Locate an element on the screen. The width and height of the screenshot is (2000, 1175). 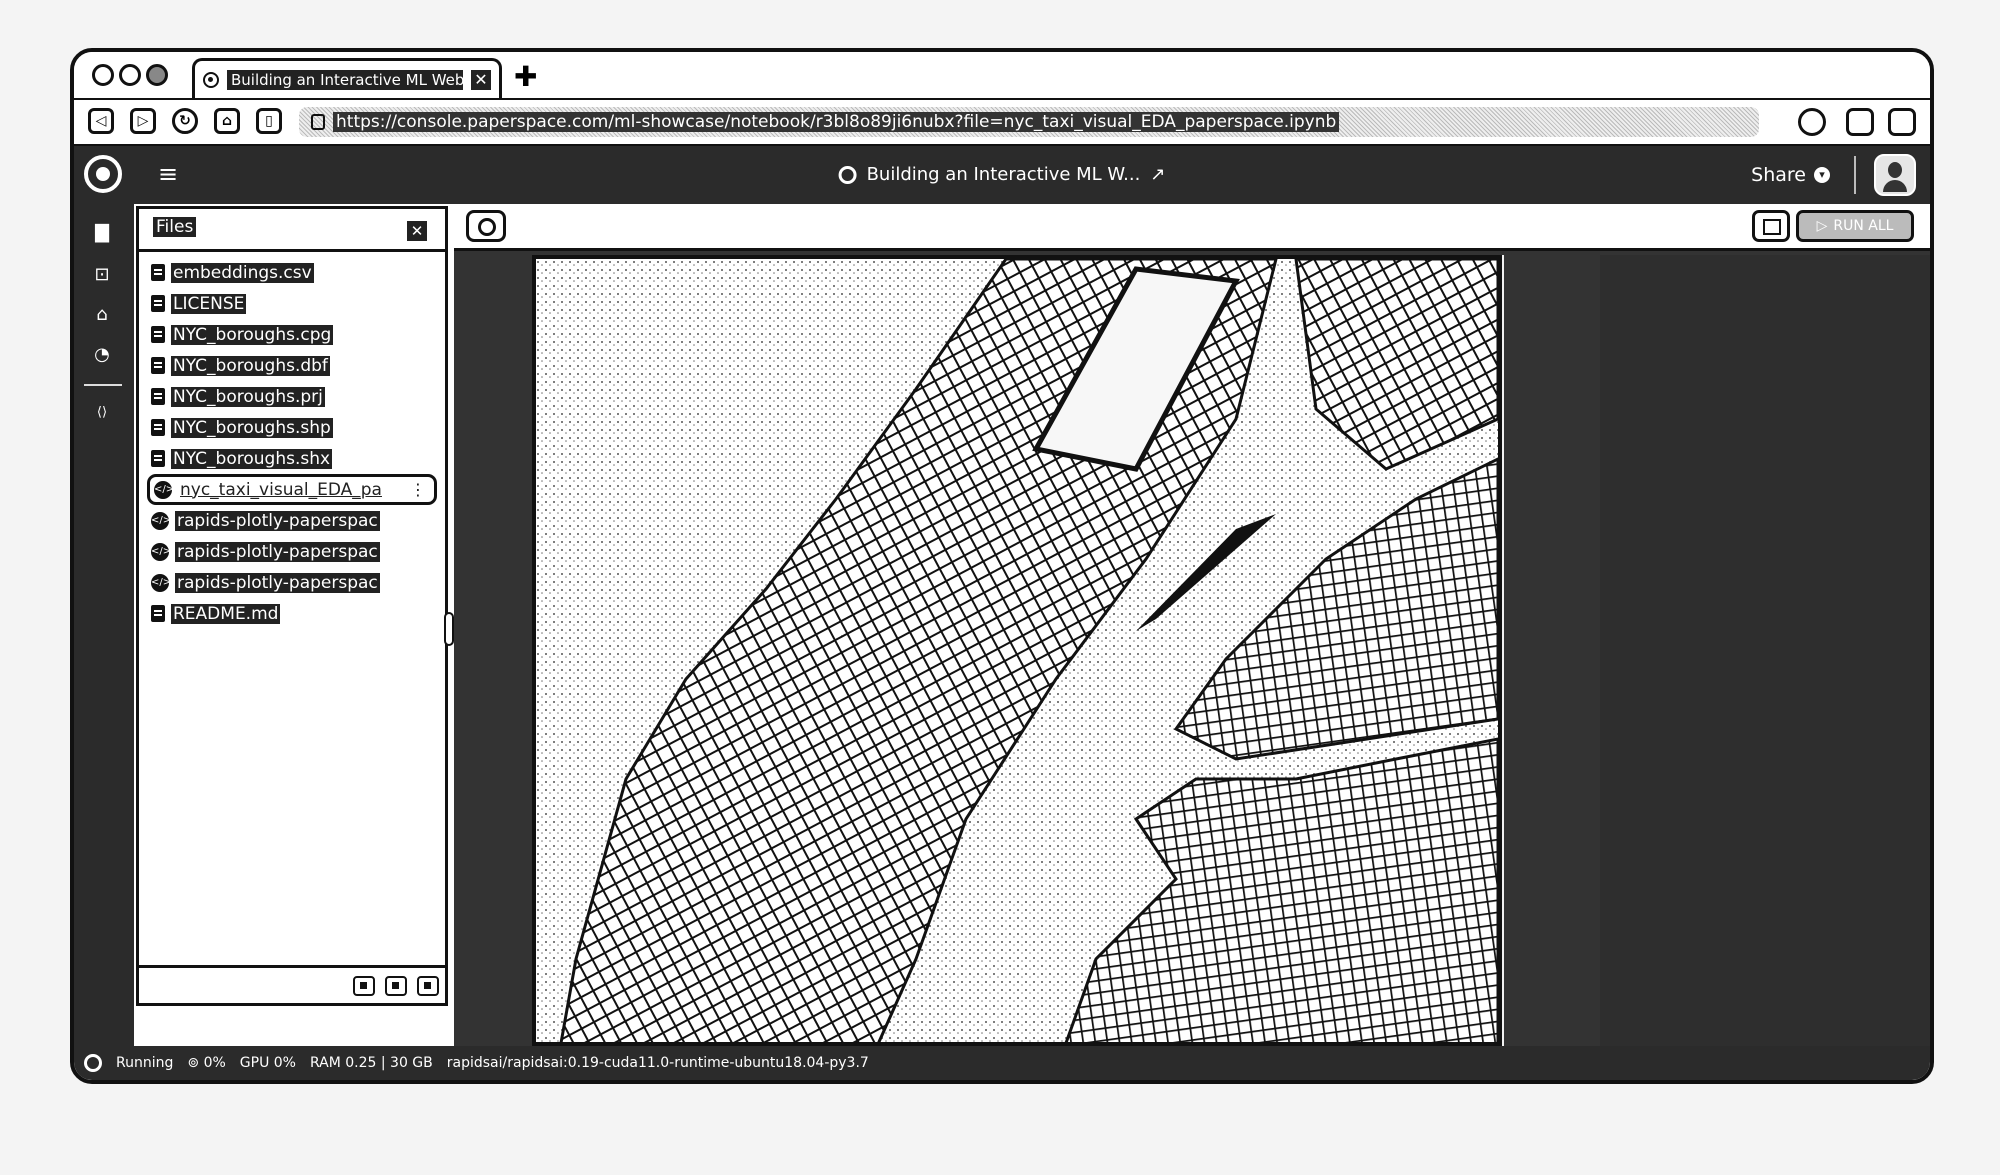
back-icon: ◁ is located at coordinates (101, 121).